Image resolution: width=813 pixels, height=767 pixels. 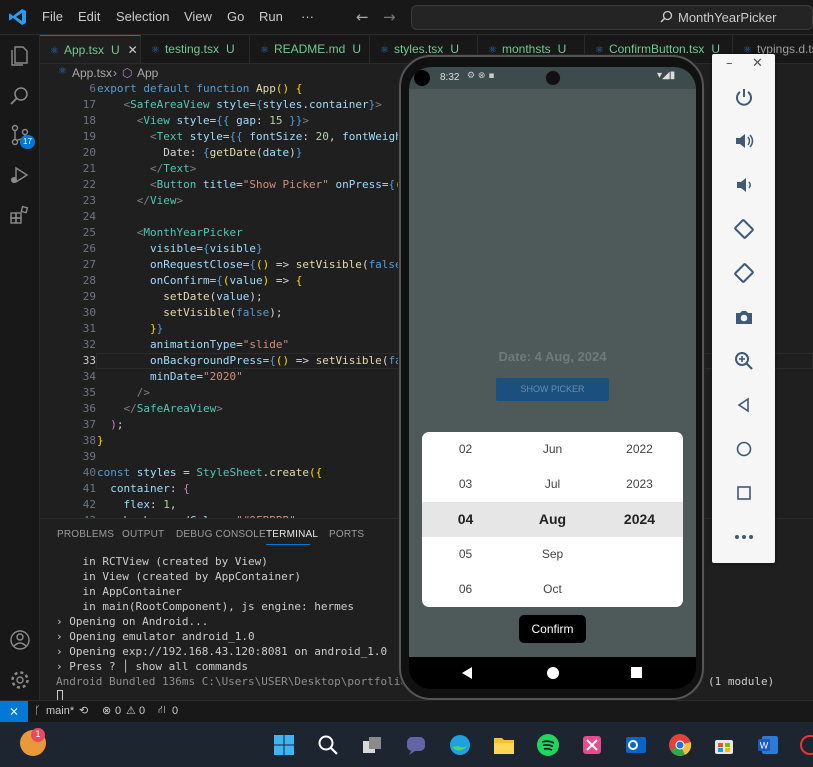 What do you see at coordinates (307, 16) in the screenshot?
I see `menu-more: ···` at bounding box center [307, 16].